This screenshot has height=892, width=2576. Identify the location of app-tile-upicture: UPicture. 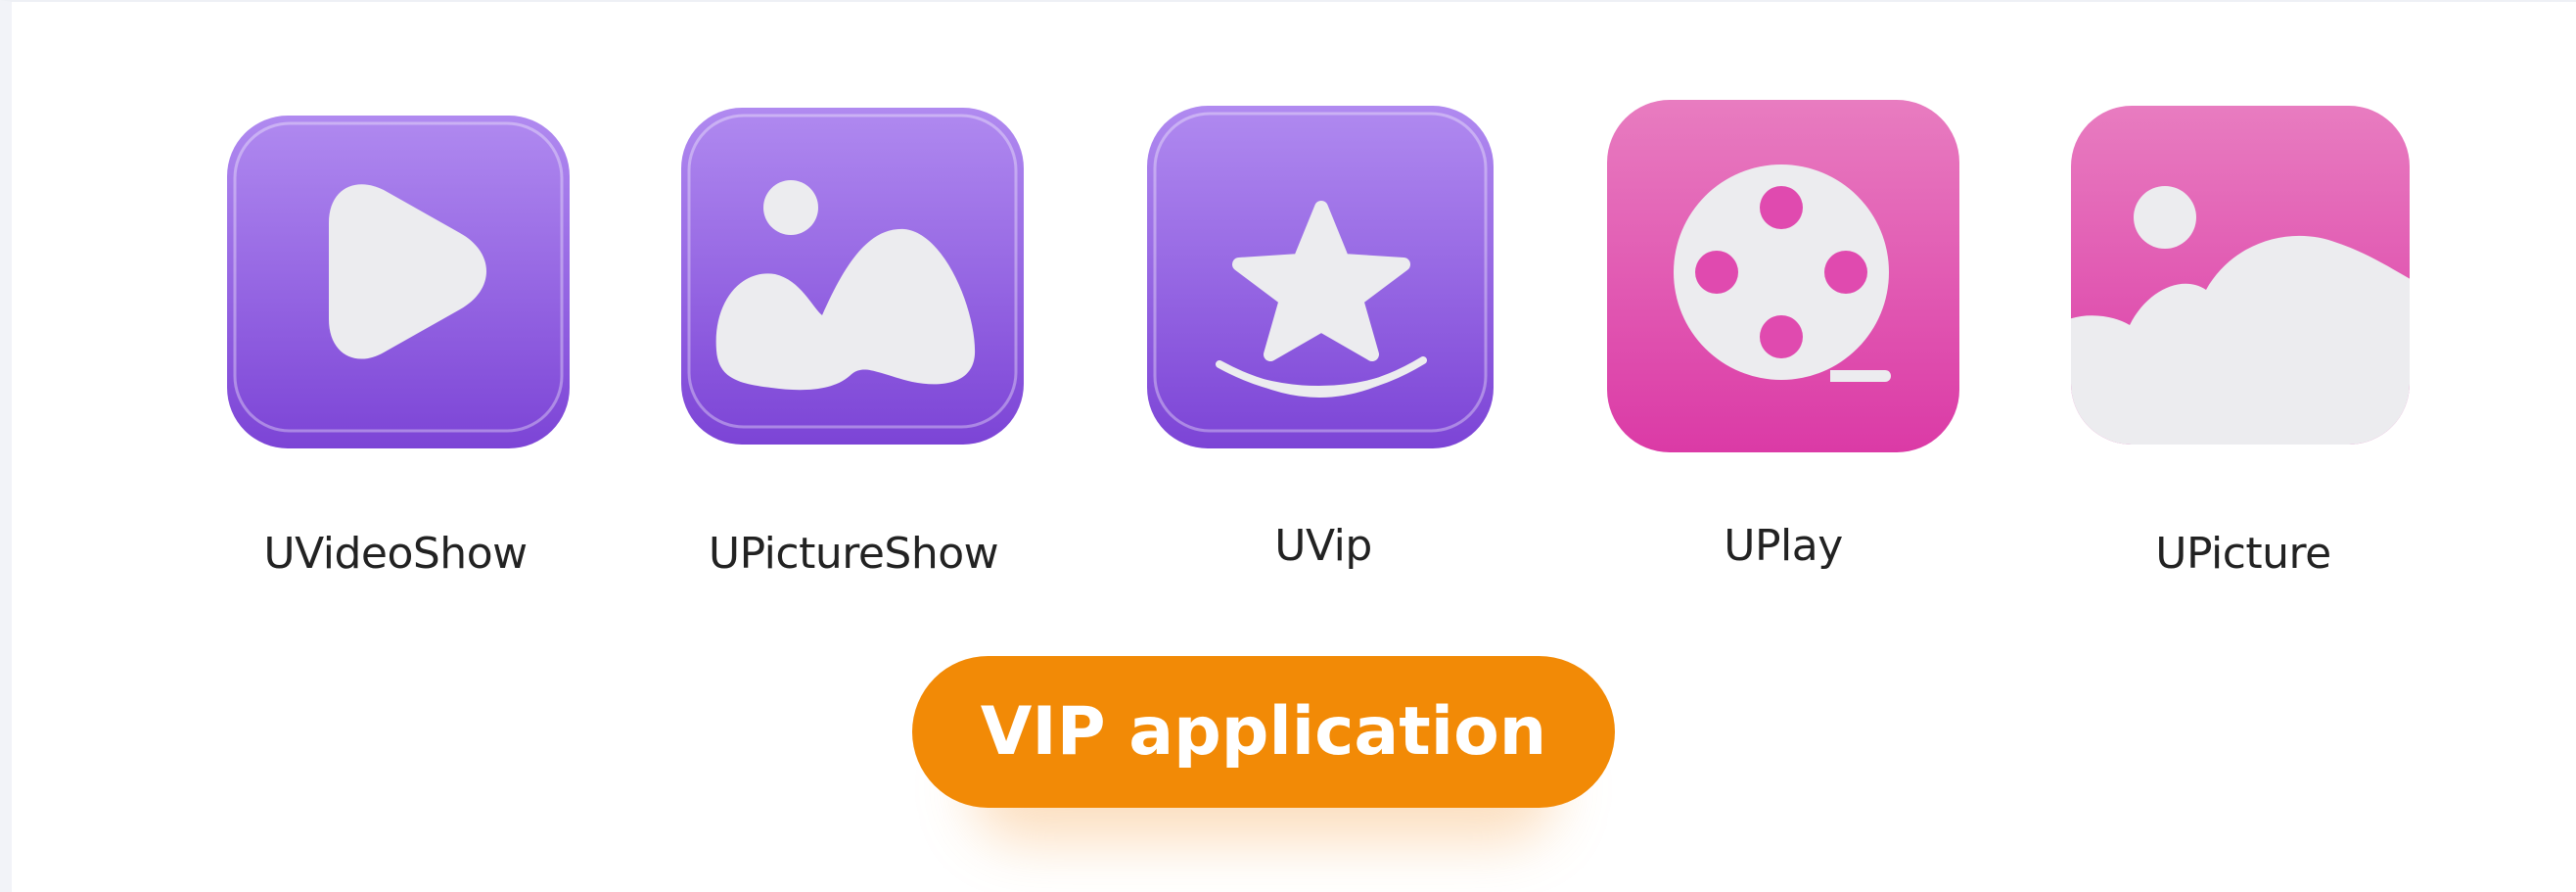
(2243, 338).